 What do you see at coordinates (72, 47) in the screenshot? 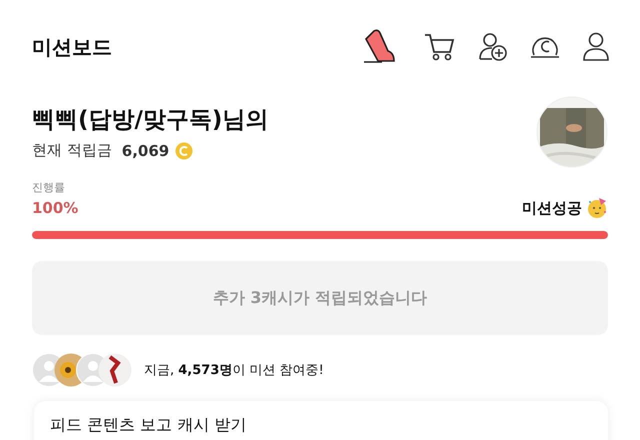
I see `page-title: 미션보드` at bounding box center [72, 47].